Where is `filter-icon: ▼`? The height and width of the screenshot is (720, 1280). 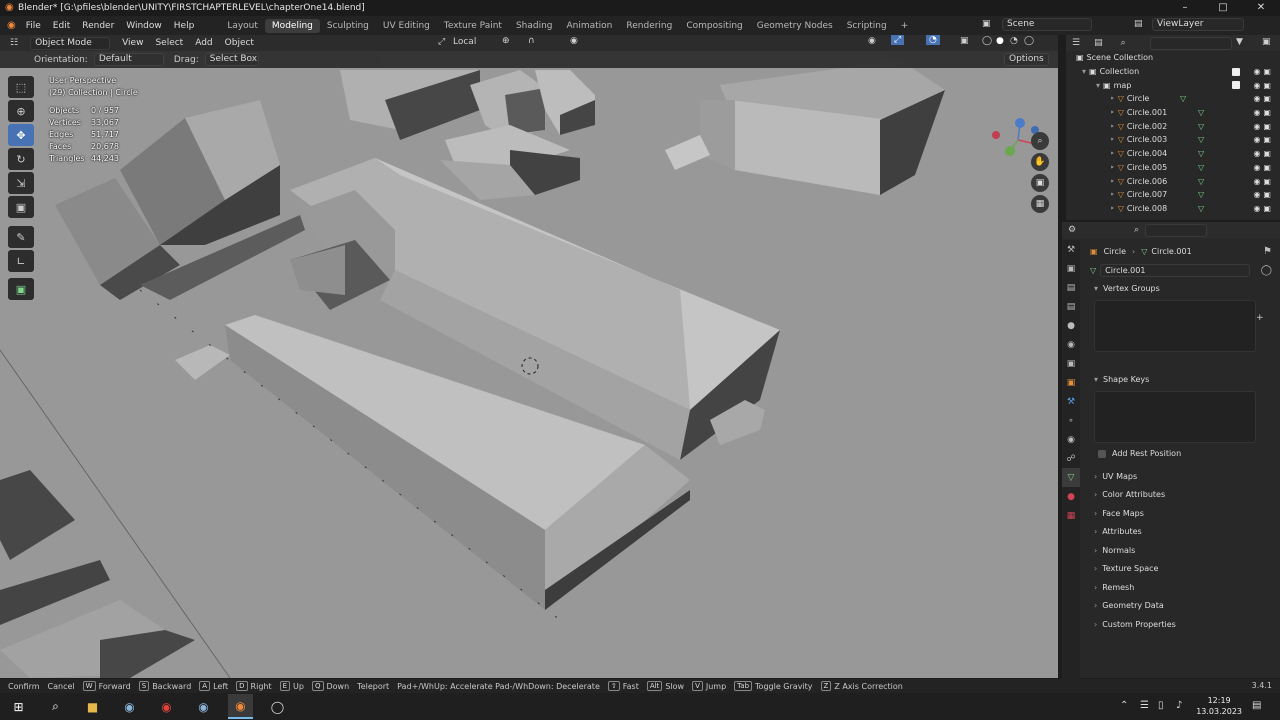 filter-icon: ▼ is located at coordinates (1239, 42).